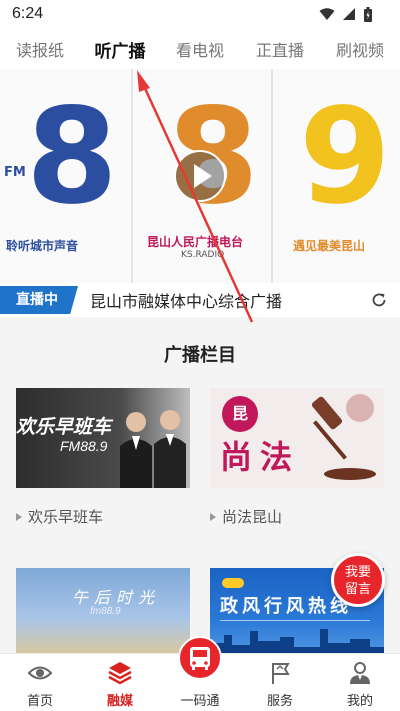  What do you see at coordinates (40, 49) in the screenshot?
I see `tab-newspaper: 读报纸` at bounding box center [40, 49].